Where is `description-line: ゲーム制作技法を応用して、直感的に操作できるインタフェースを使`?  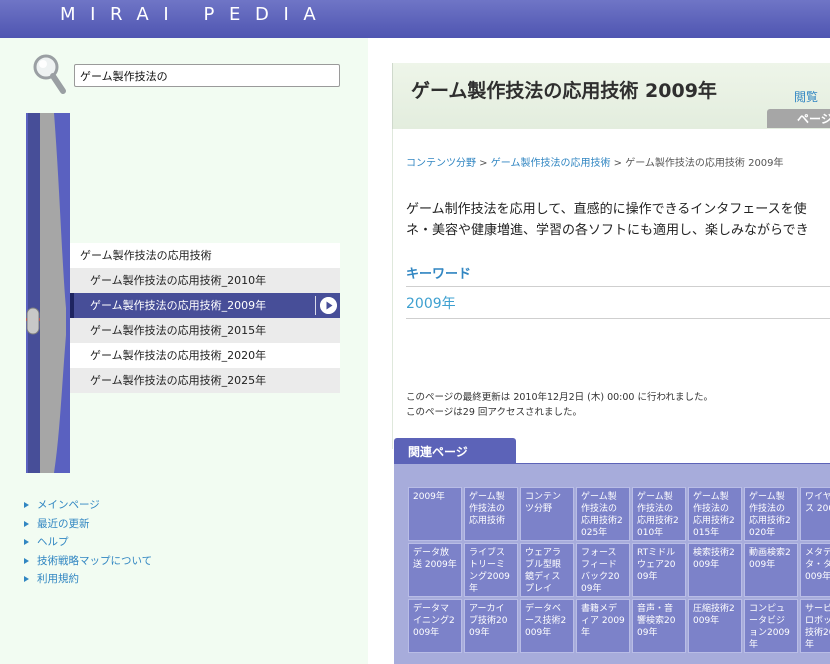 description-line: ゲーム制作技法を応用して、直感的に操作できるインタフェースを使 is located at coordinates (606, 209).